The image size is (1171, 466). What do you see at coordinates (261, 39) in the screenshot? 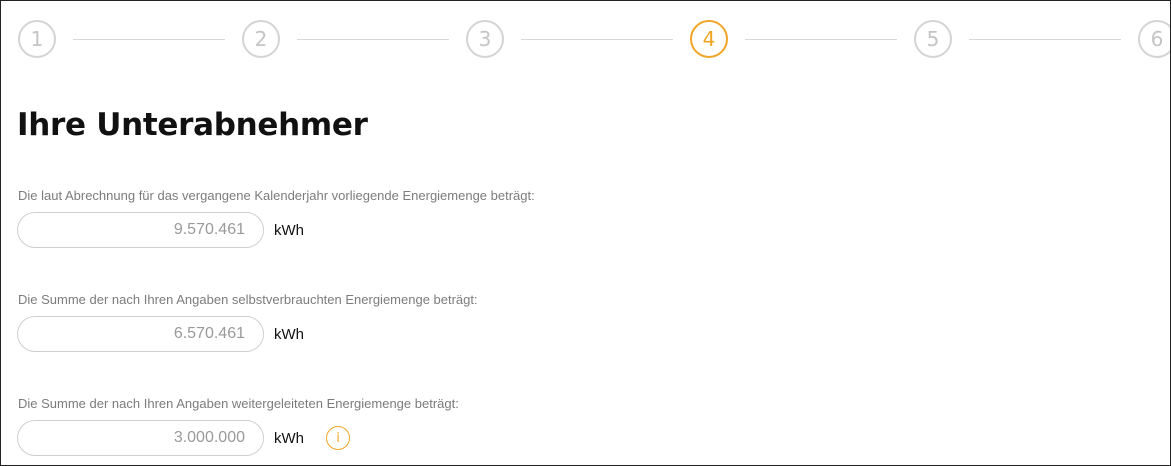
I see `step-2: 2` at bounding box center [261, 39].